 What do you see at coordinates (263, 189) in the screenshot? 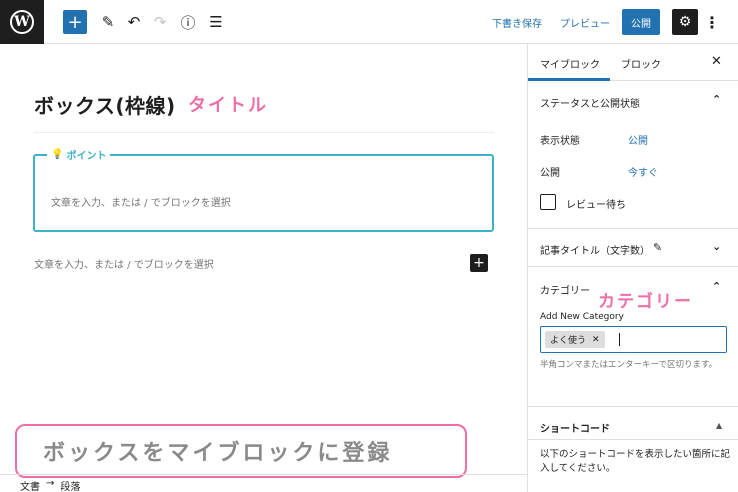
I see `point-box-block: 💡 ポイント 文章を入力、または / でブロックを選択` at bounding box center [263, 189].